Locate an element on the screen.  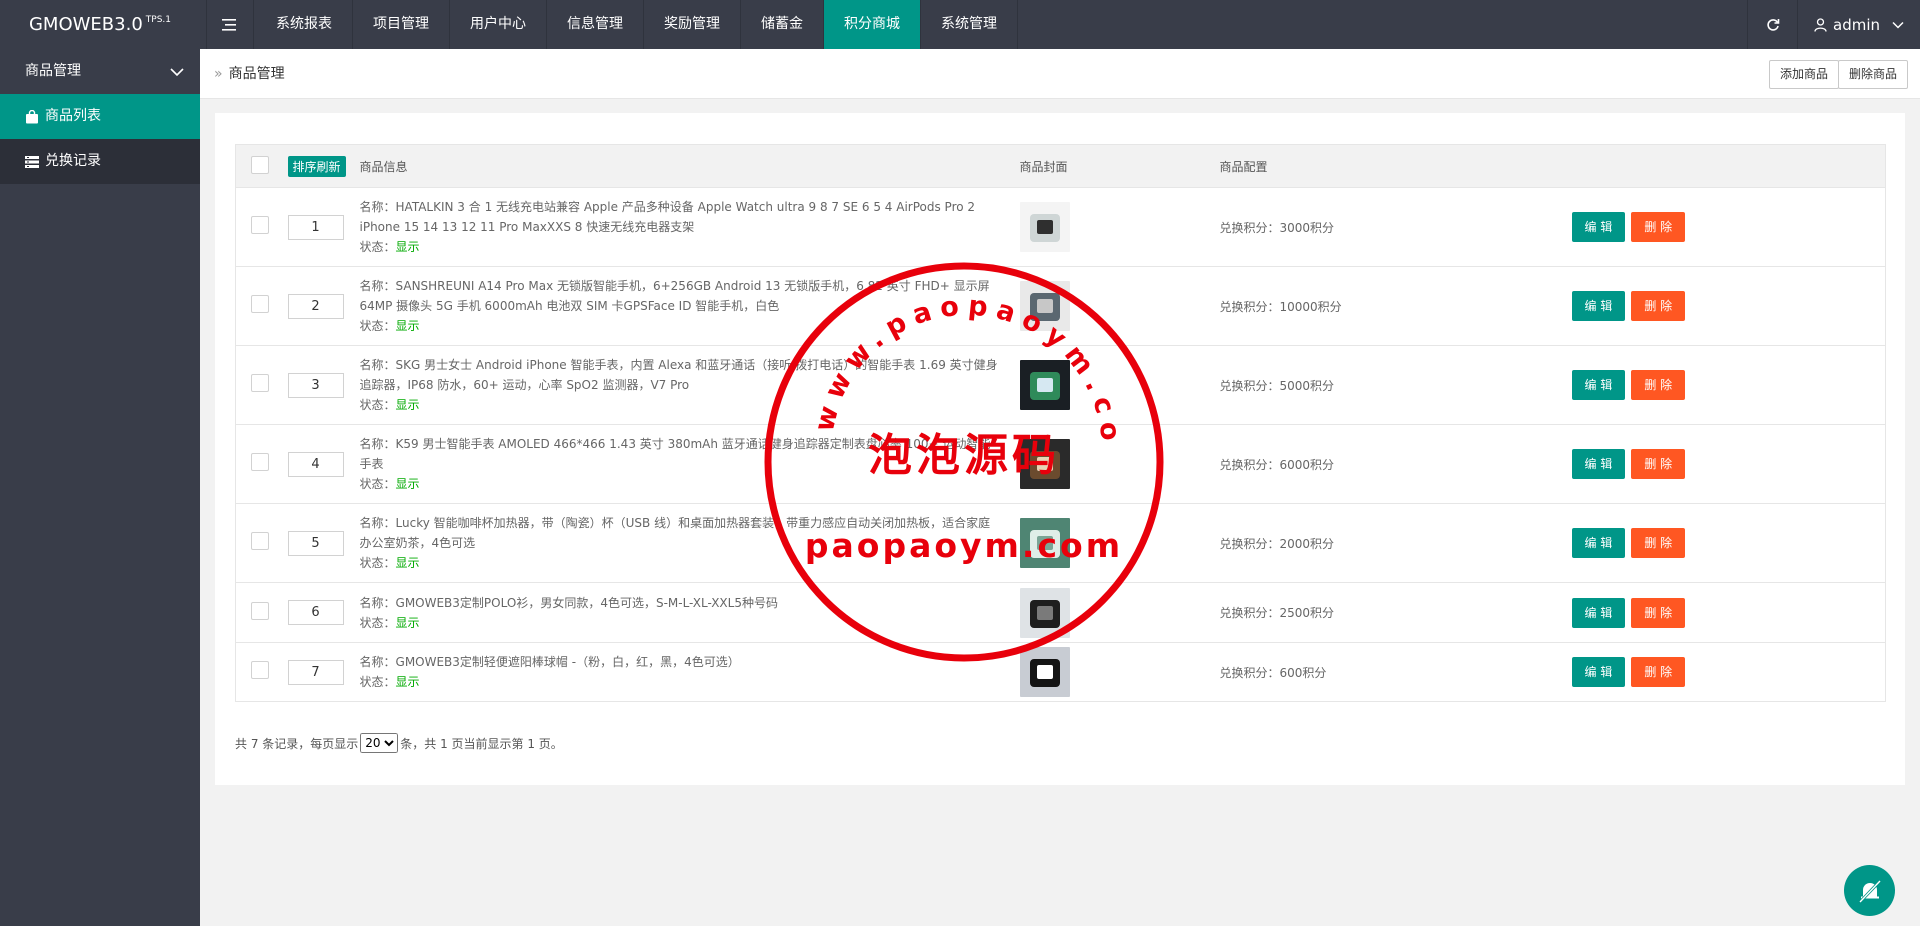
nav-item-points-mall: 积分商城 is located at coordinates (872, 24).